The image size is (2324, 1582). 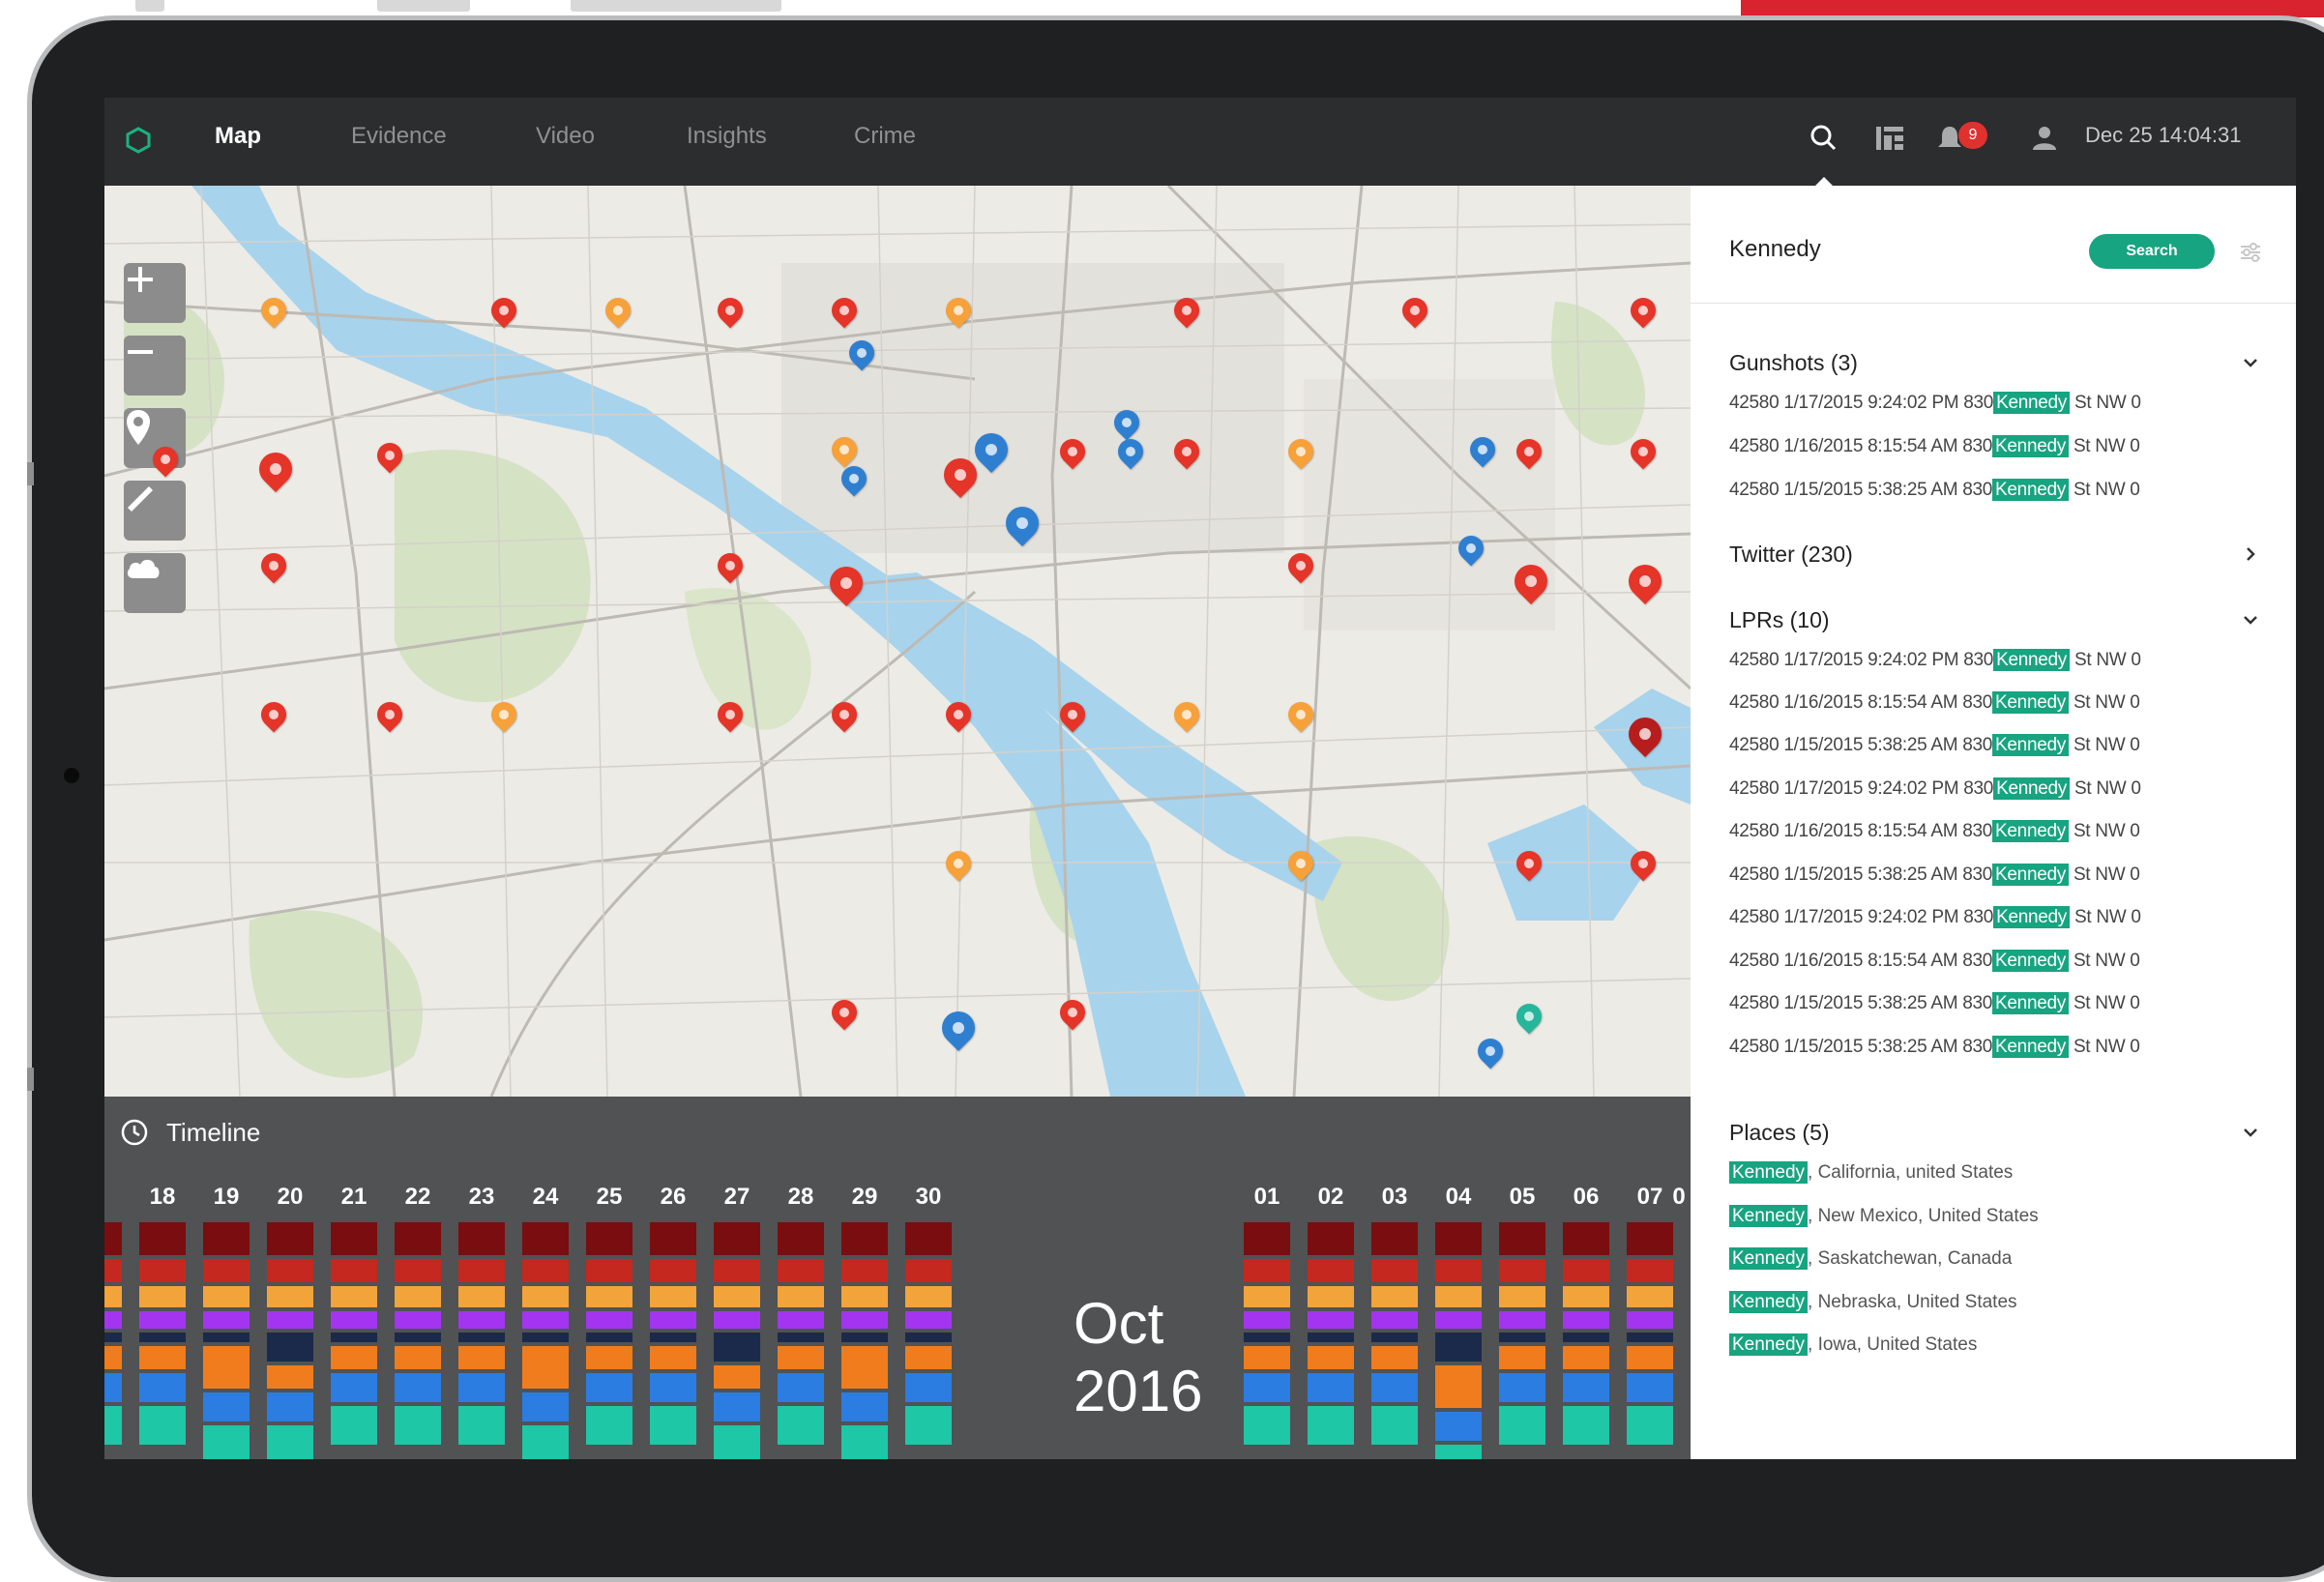 I want to click on timeline-day-label: 04, so click(x=1458, y=1197).